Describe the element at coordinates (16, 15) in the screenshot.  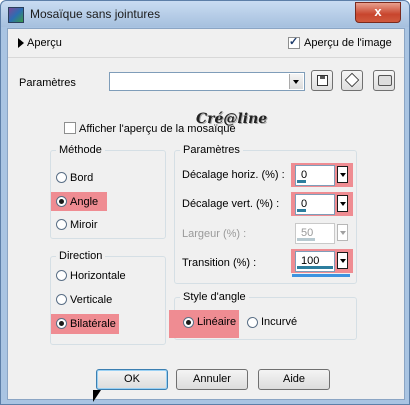
I see `app-icon` at that location.